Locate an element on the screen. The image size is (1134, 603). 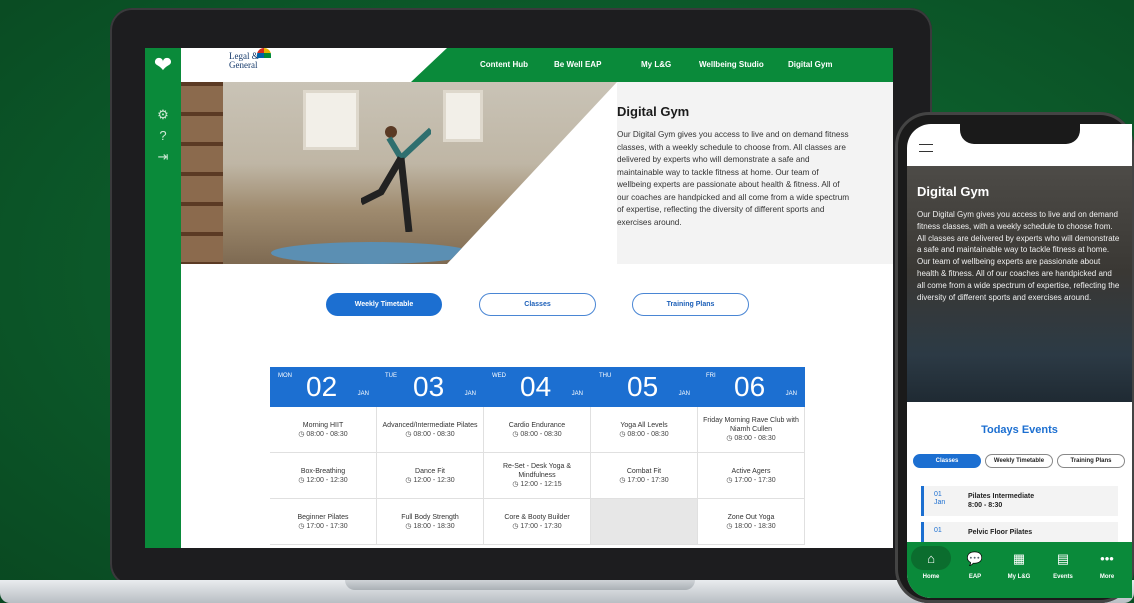
bottom-nav-label: EAP is located at coordinates (975, 577).